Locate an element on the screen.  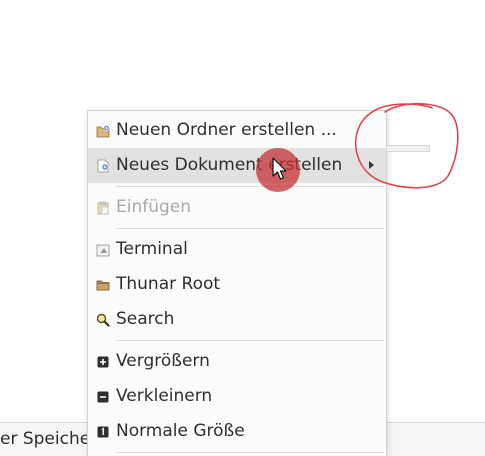
folder-icon is located at coordinates (103, 285).